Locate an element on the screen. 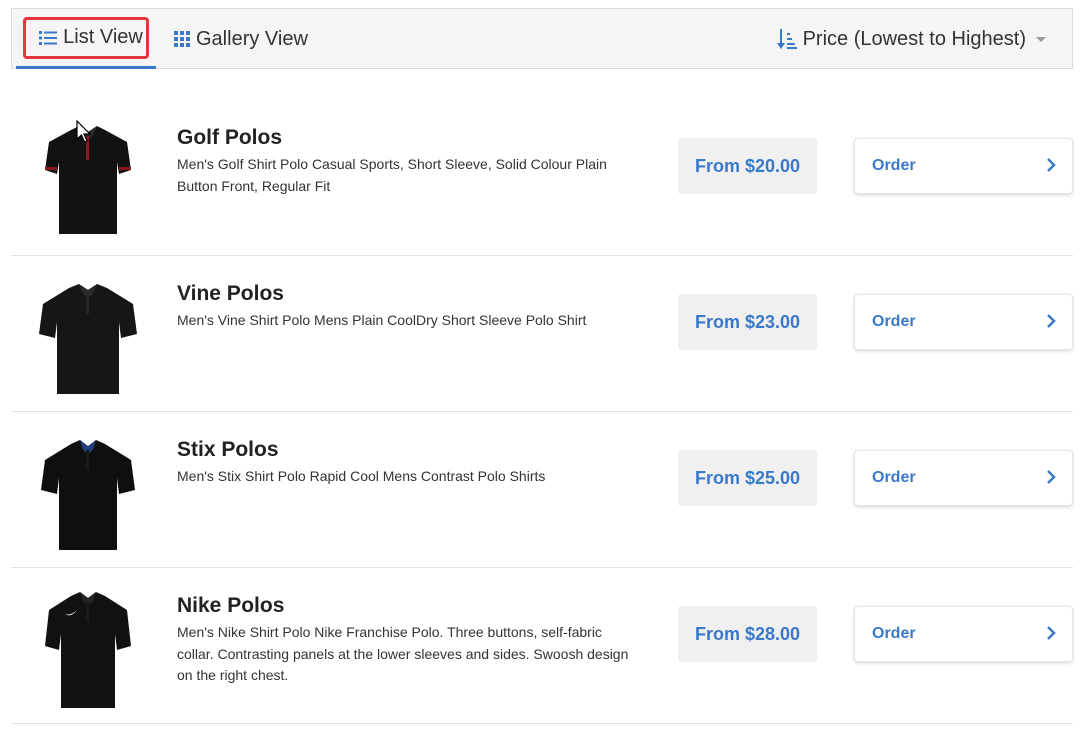 The height and width of the screenshot is (730, 1090). tab-gallery-view-label: Gallery View is located at coordinates (252, 38).